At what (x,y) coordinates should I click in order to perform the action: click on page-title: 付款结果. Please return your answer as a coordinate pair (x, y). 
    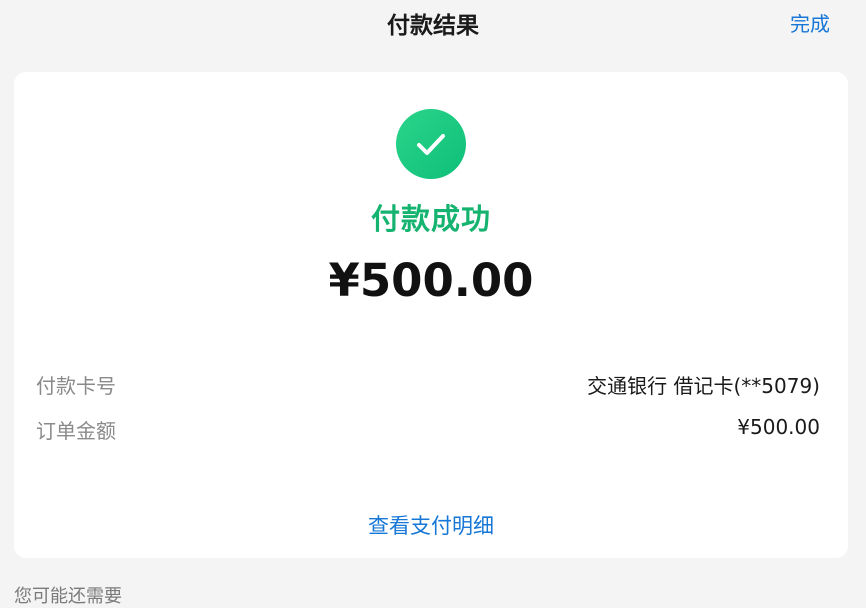
    Looking at the image, I should click on (433, 26).